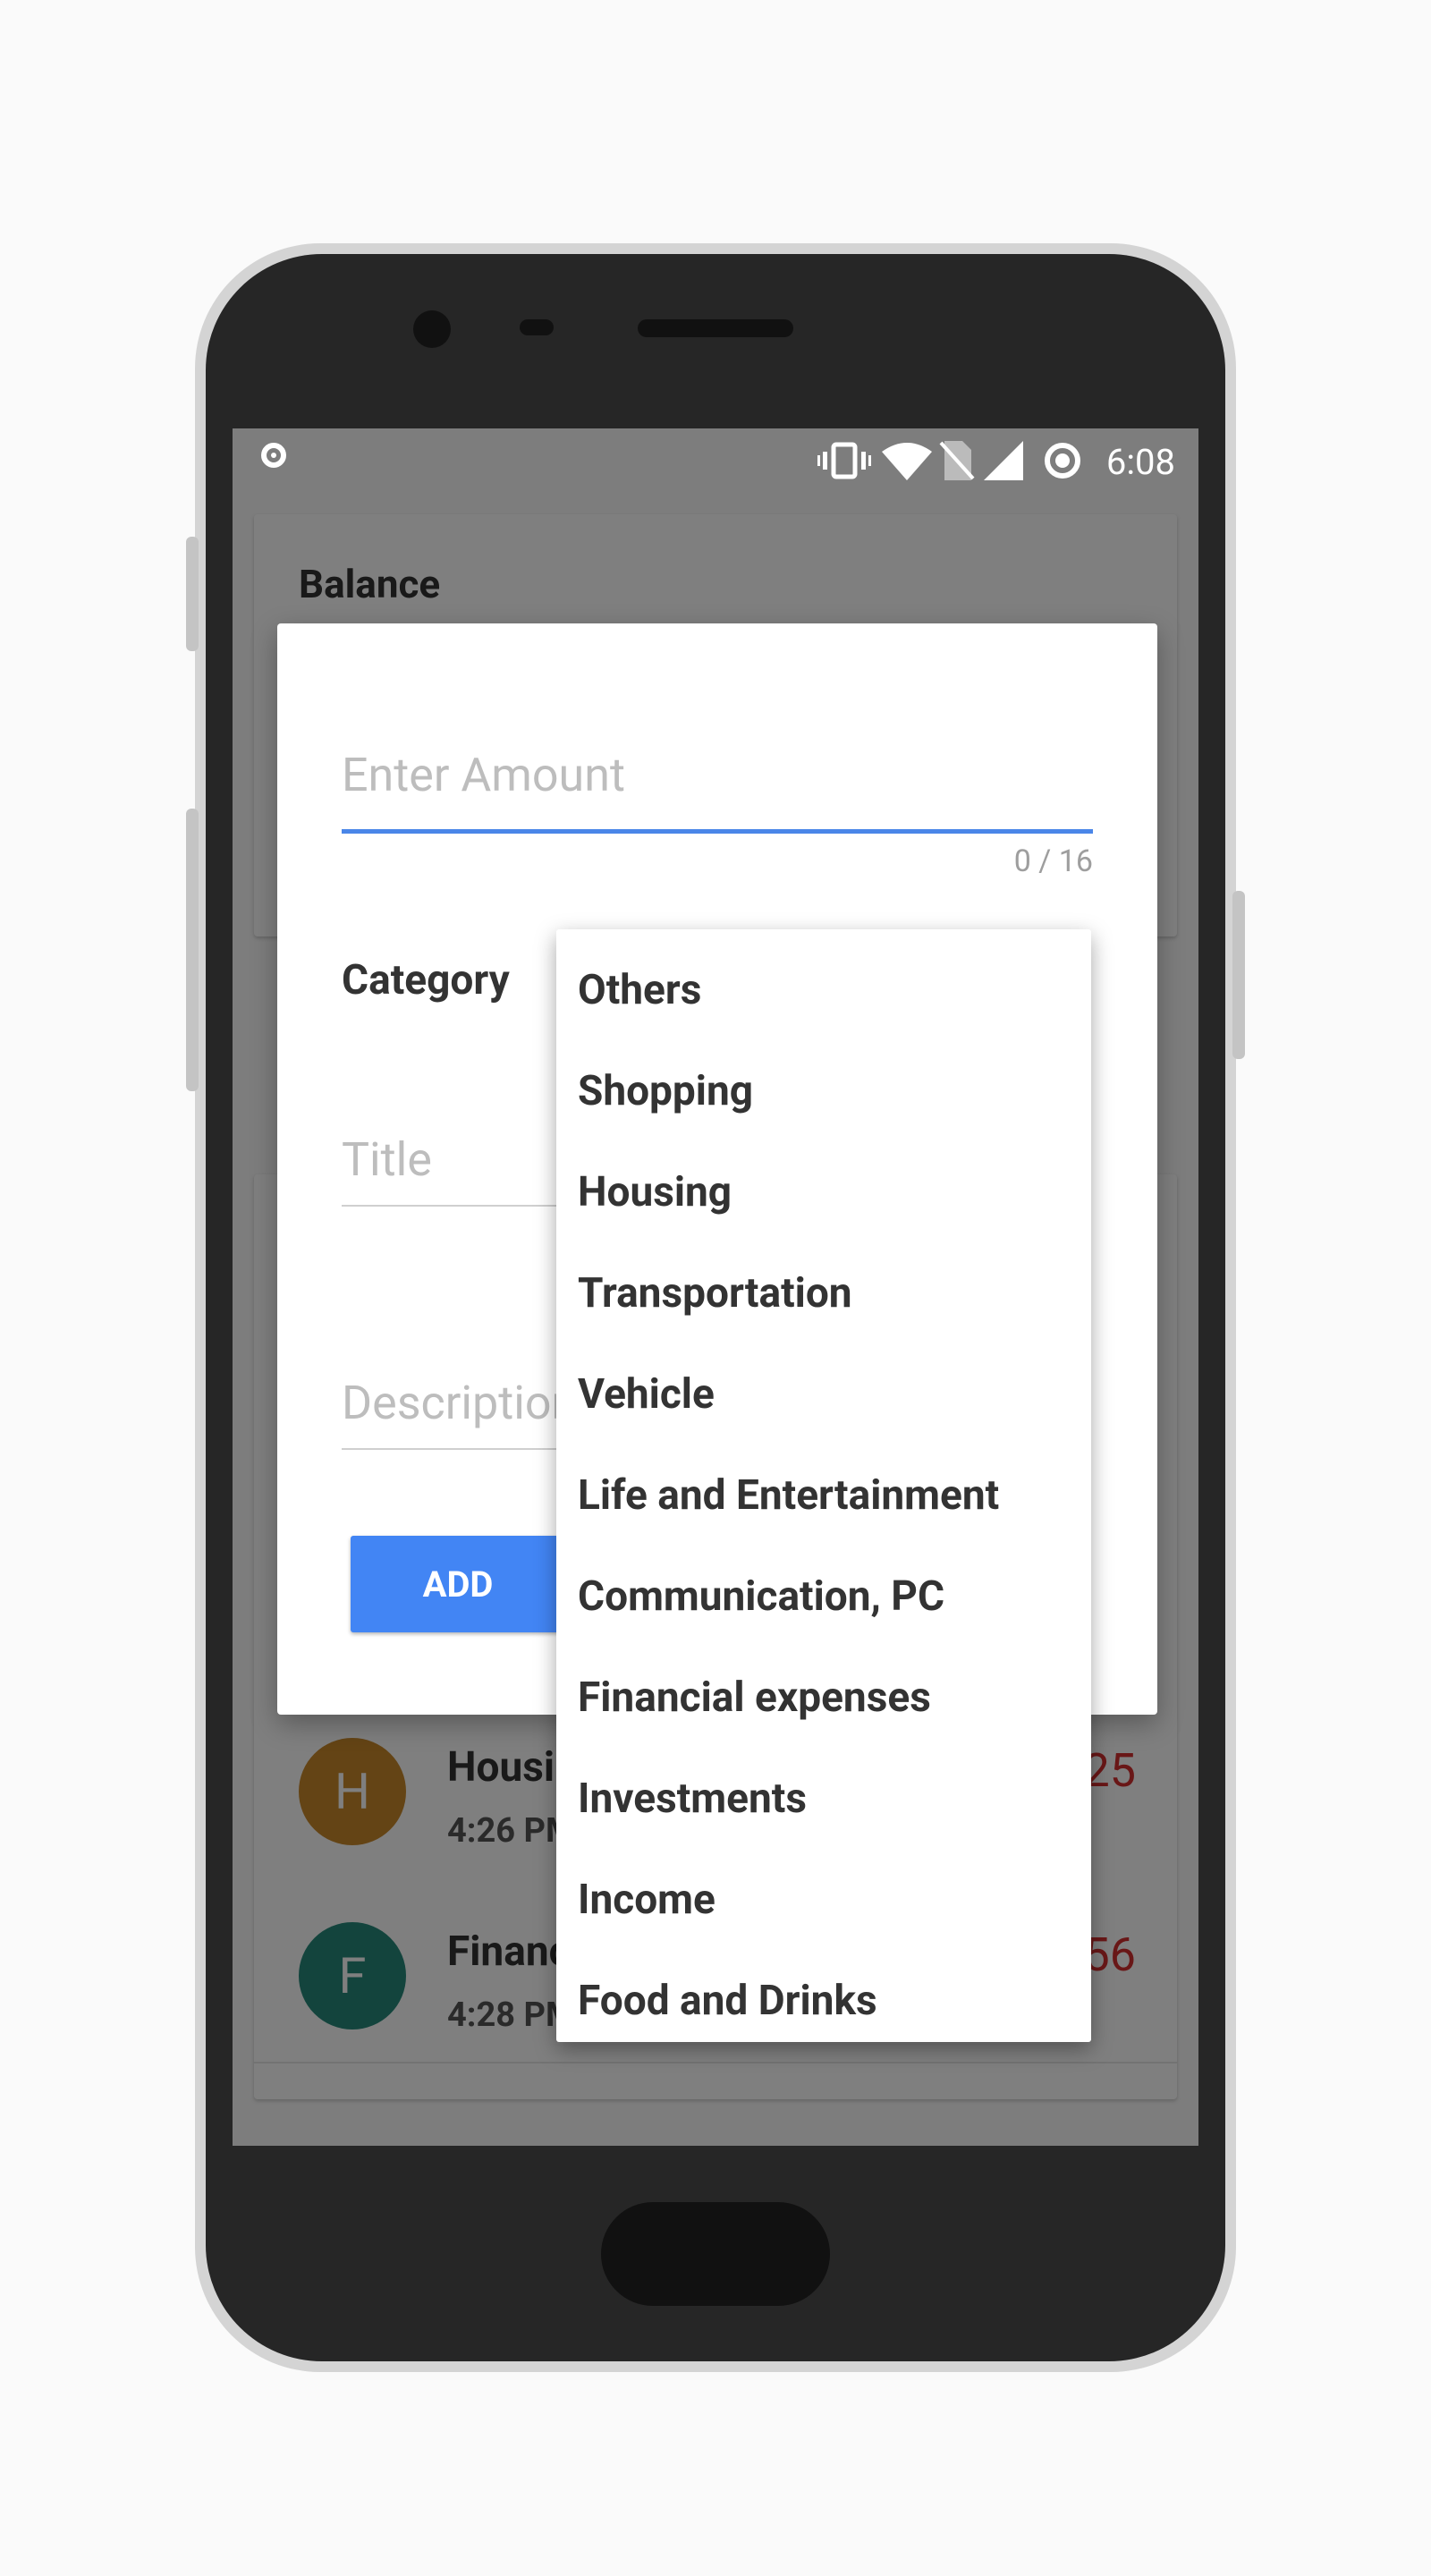 This screenshot has width=1431, height=2576. Describe the element at coordinates (716, 328) in the screenshot. I see `earpiece-speaker` at that location.